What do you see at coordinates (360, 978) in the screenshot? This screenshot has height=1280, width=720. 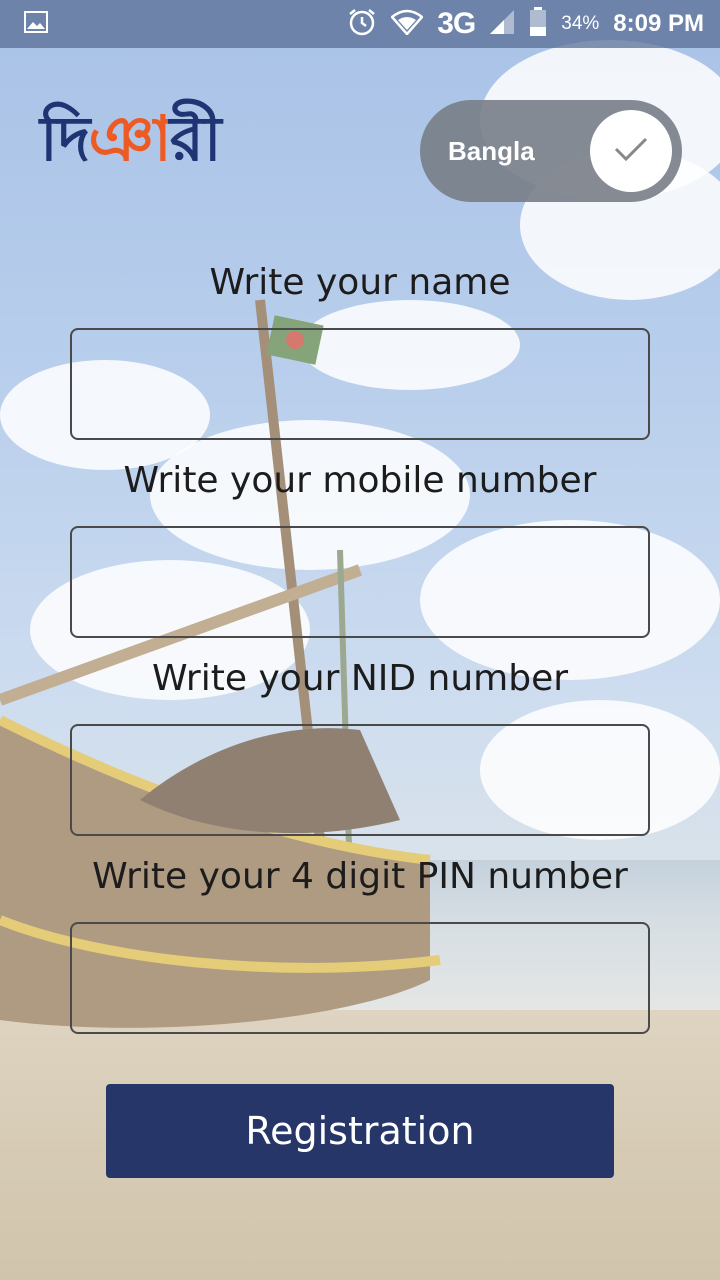 I see `pin-input` at bounding box center [360, 978].